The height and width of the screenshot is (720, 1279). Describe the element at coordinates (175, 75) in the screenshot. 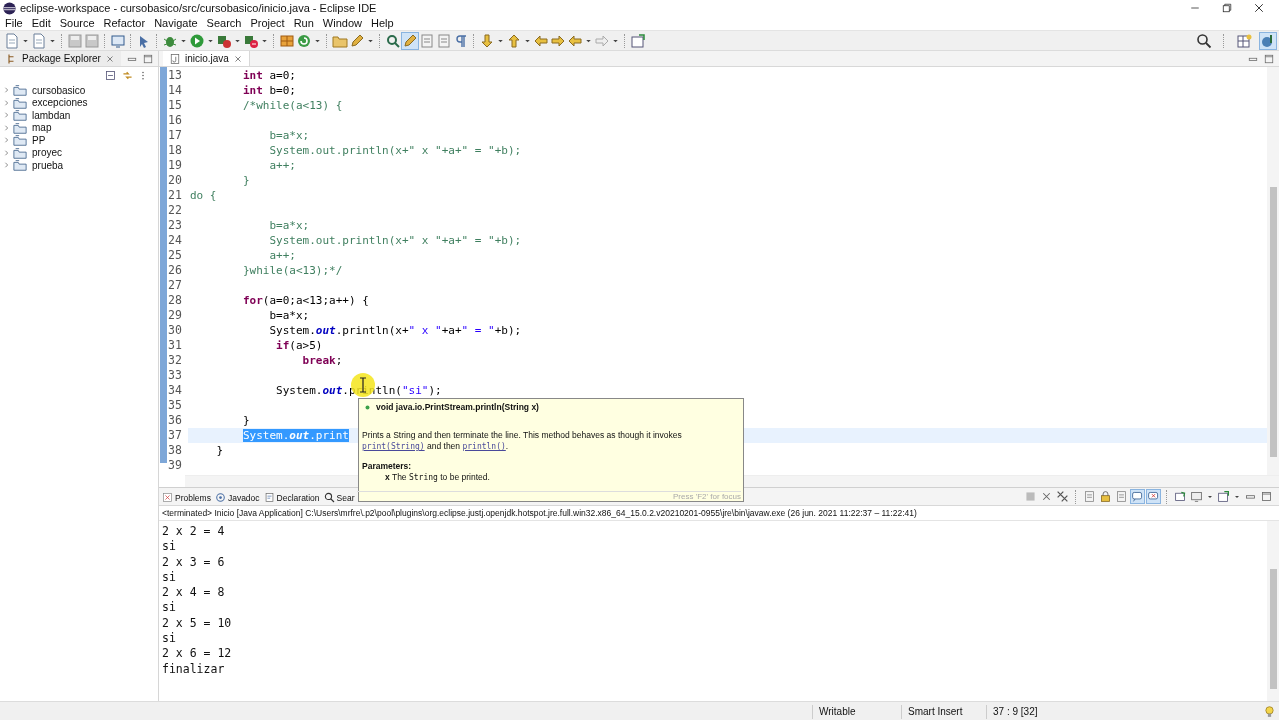

I see `line-number: 13` at that location.